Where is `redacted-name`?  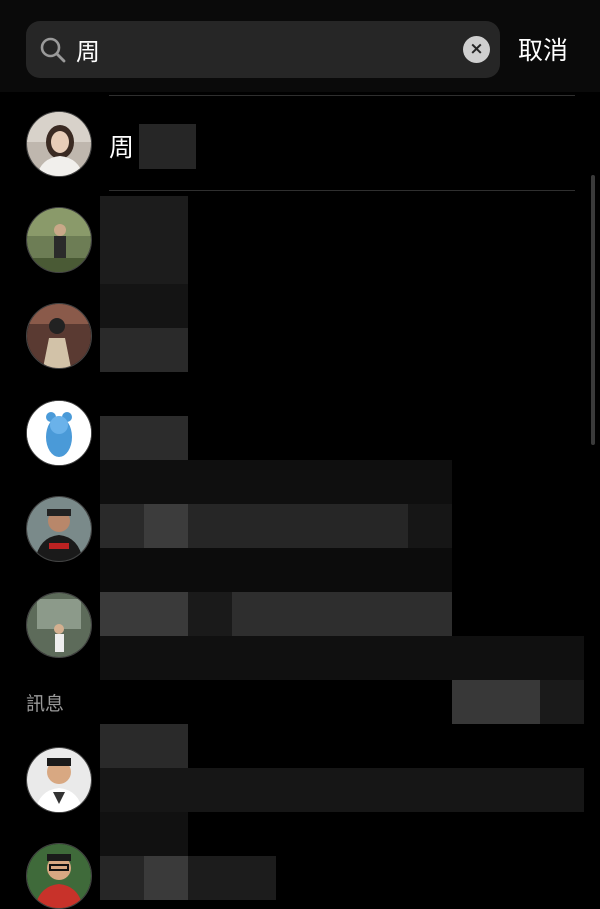 redacted-name is located at coordinates (167, 146).